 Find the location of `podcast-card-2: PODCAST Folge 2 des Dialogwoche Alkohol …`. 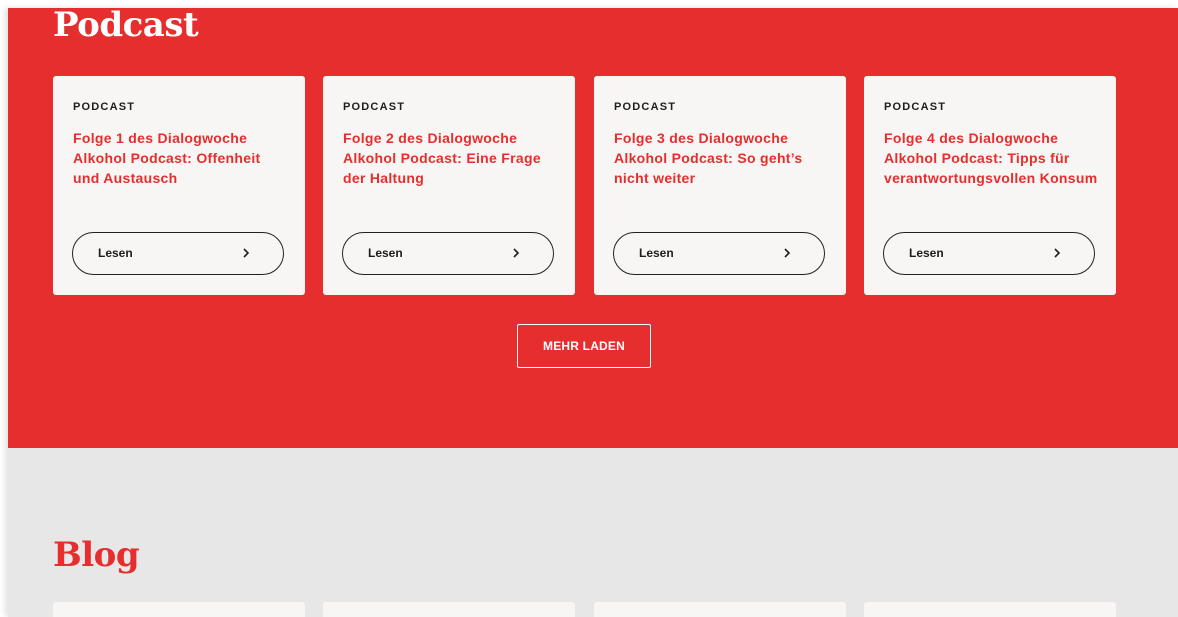

podcast-card-2: PODCAST Folge 2 des Dialogwoche Alkohol … is located at coordinates (449, 185).